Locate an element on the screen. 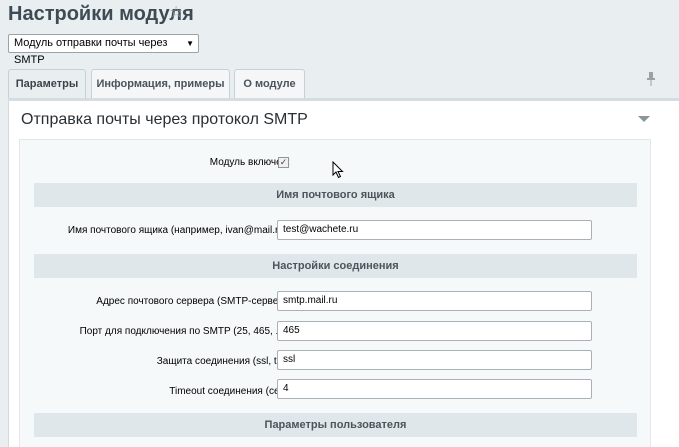  tab-parameters: Параметры is located at coordinates (47, 84).